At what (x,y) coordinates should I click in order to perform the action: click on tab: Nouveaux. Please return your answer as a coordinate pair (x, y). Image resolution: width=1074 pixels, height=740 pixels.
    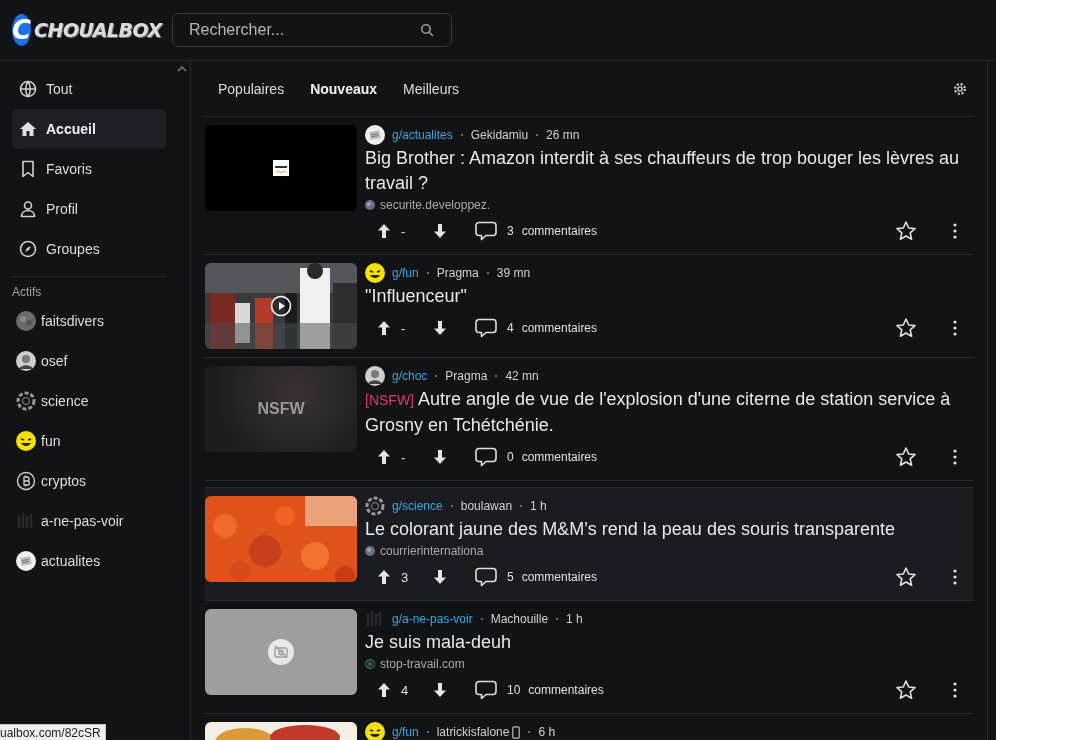
    Looking at the image, I should click on (344, 88).